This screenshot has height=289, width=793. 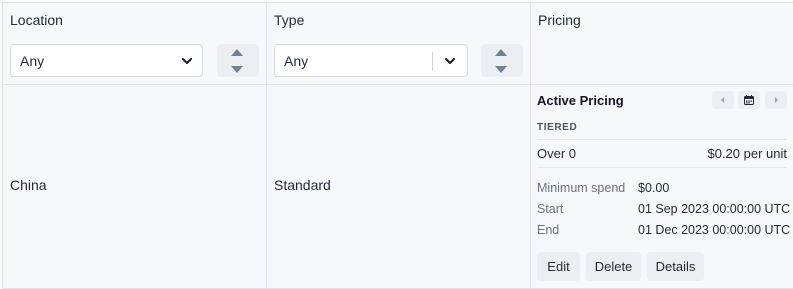 What do you see at coordinates (559, 20) in the screenshot?
I see `pricing-header-label: Pricing` at bounding box center [559, 20].